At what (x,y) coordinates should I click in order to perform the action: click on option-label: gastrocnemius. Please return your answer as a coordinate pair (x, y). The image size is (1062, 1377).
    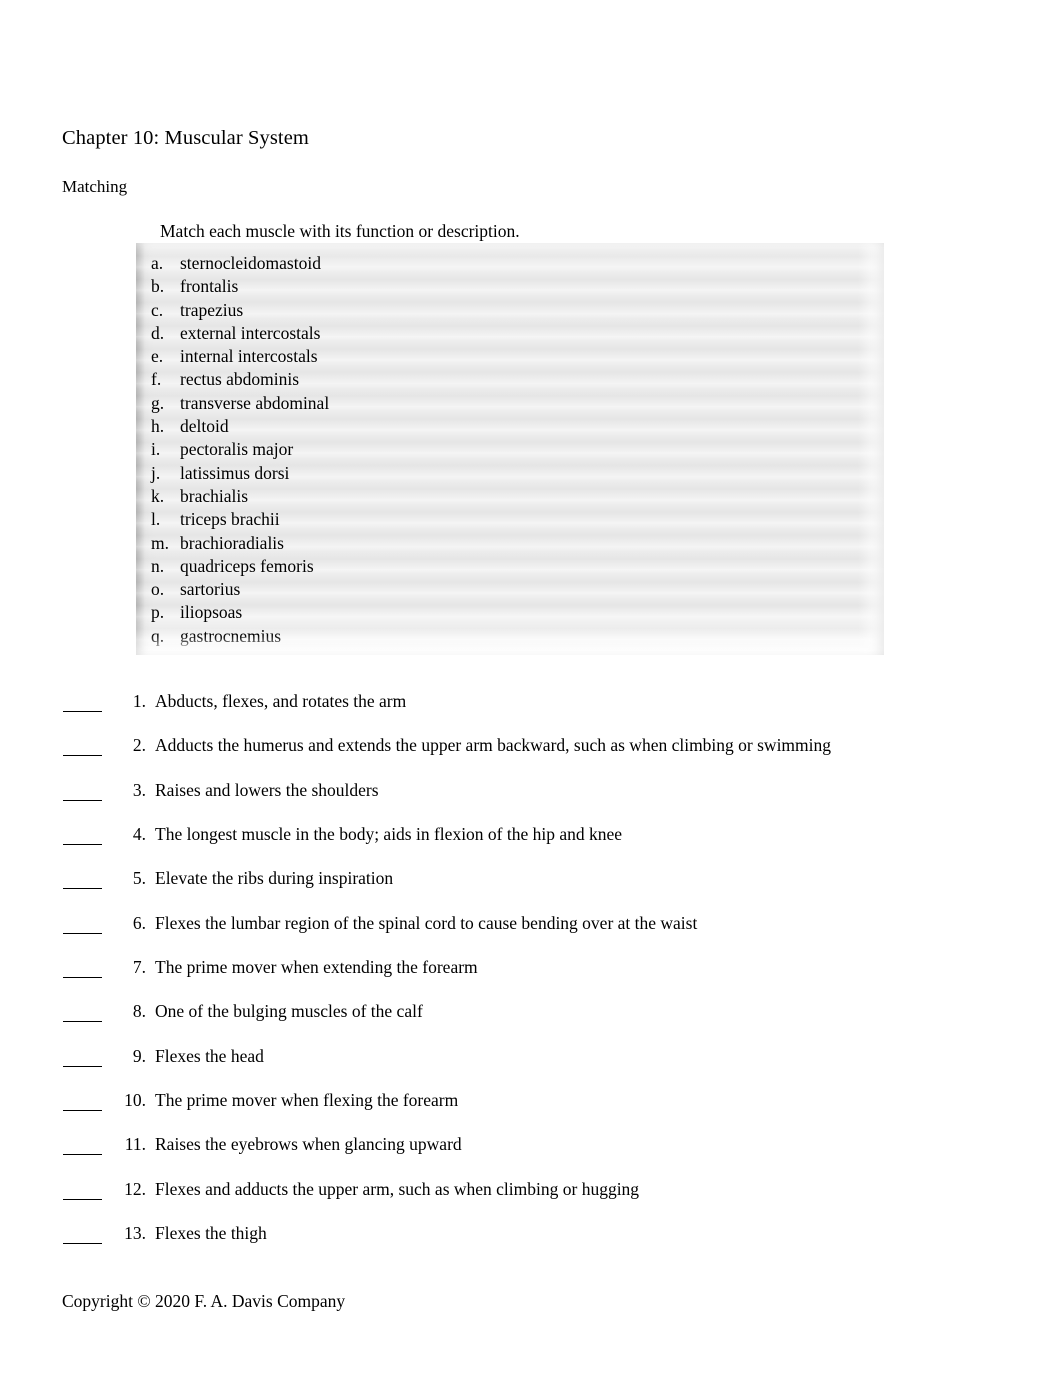
    Looking at the image, I should click on (231, 635).